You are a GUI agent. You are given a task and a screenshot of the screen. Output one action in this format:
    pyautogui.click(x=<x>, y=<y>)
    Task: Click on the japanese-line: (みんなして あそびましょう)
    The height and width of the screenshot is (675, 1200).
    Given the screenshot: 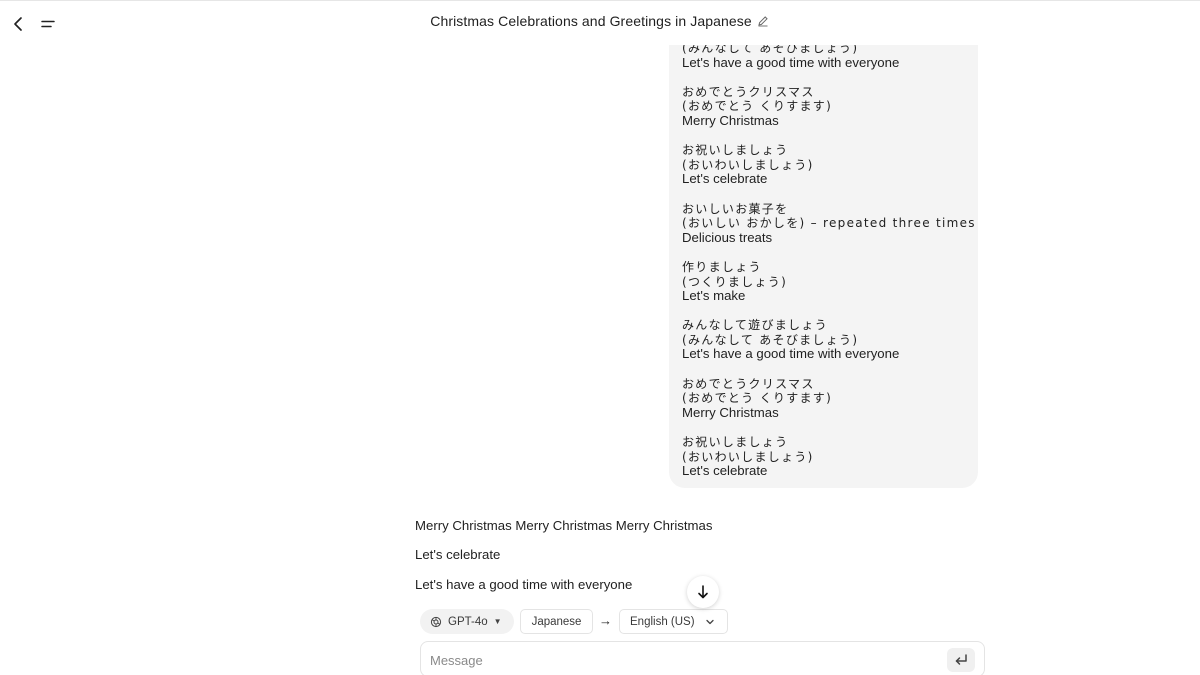 What is the action you would take?
    pyautogui.click(x=770, y=339)
    